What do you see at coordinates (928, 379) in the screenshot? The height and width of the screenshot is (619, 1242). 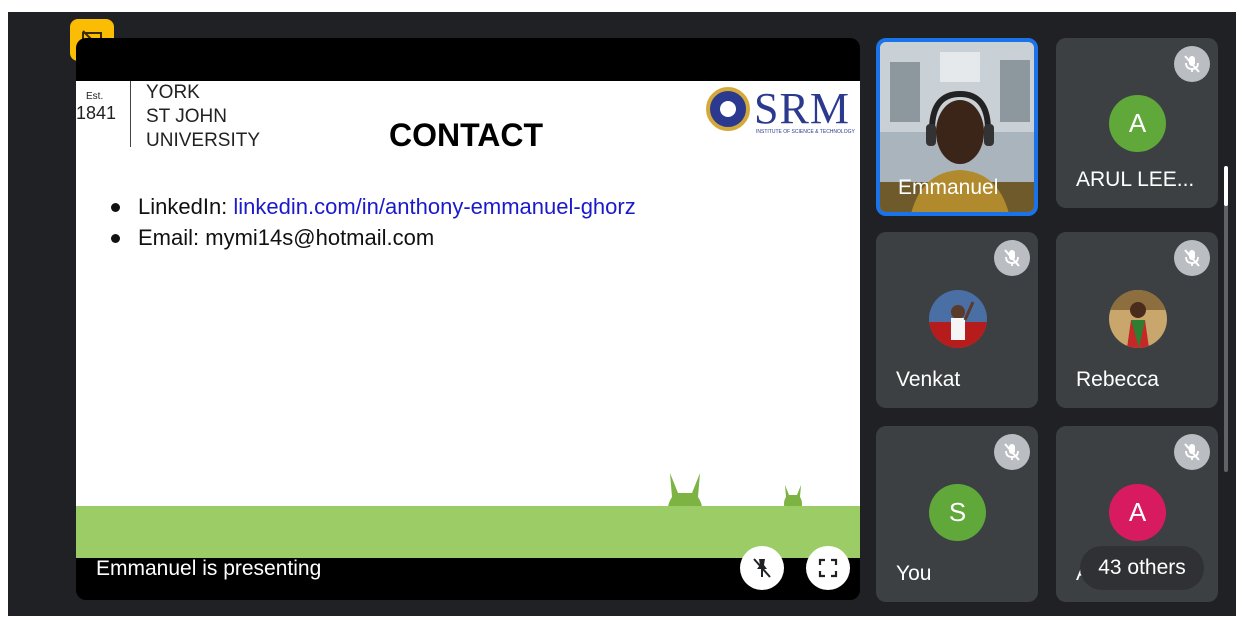 I see `participant-name: Venkat` at bounding box center [928, 379].